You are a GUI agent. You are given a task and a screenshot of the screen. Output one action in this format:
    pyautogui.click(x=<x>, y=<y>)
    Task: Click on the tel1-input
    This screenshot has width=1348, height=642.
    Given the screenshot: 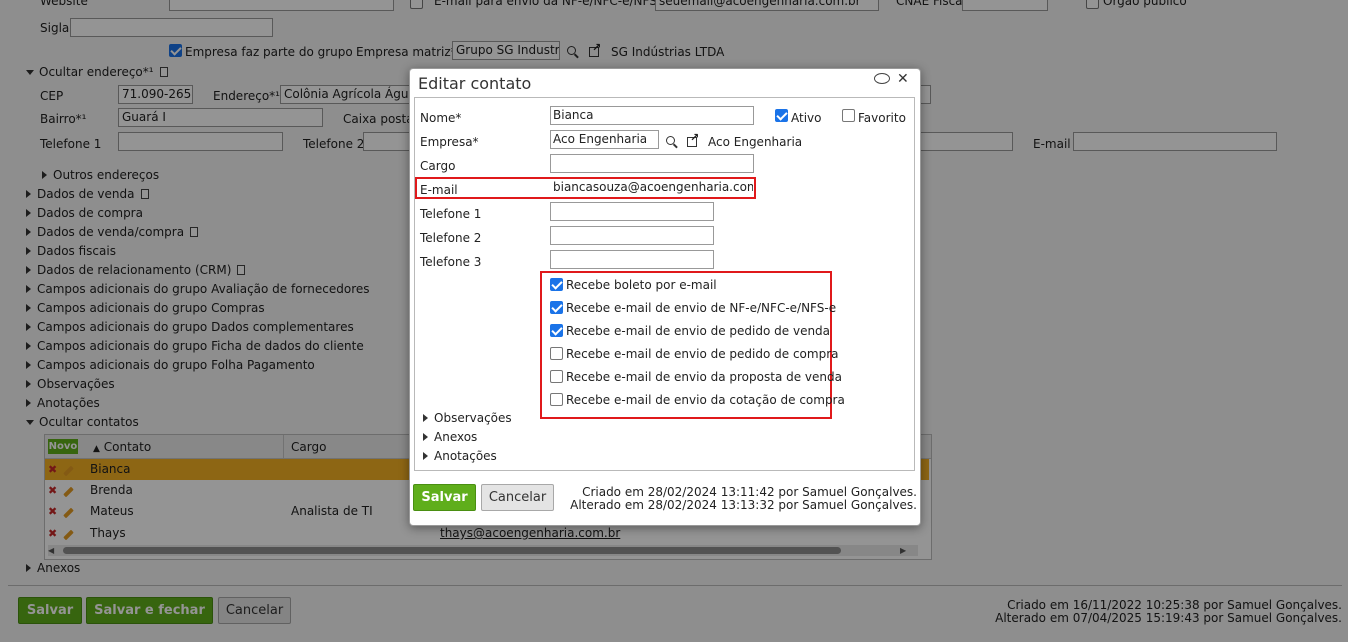 What is the action you would take?
    pyautogui.click(x=632, y=211)
    